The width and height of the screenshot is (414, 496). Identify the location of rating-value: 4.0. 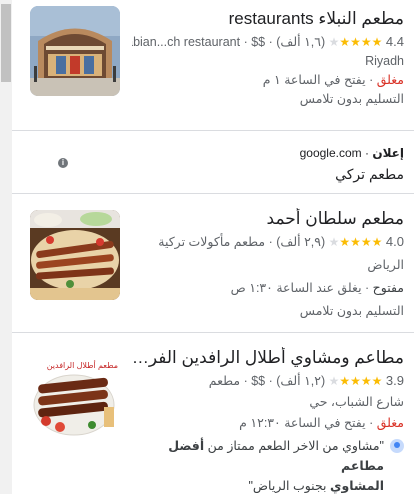
(394, 241).